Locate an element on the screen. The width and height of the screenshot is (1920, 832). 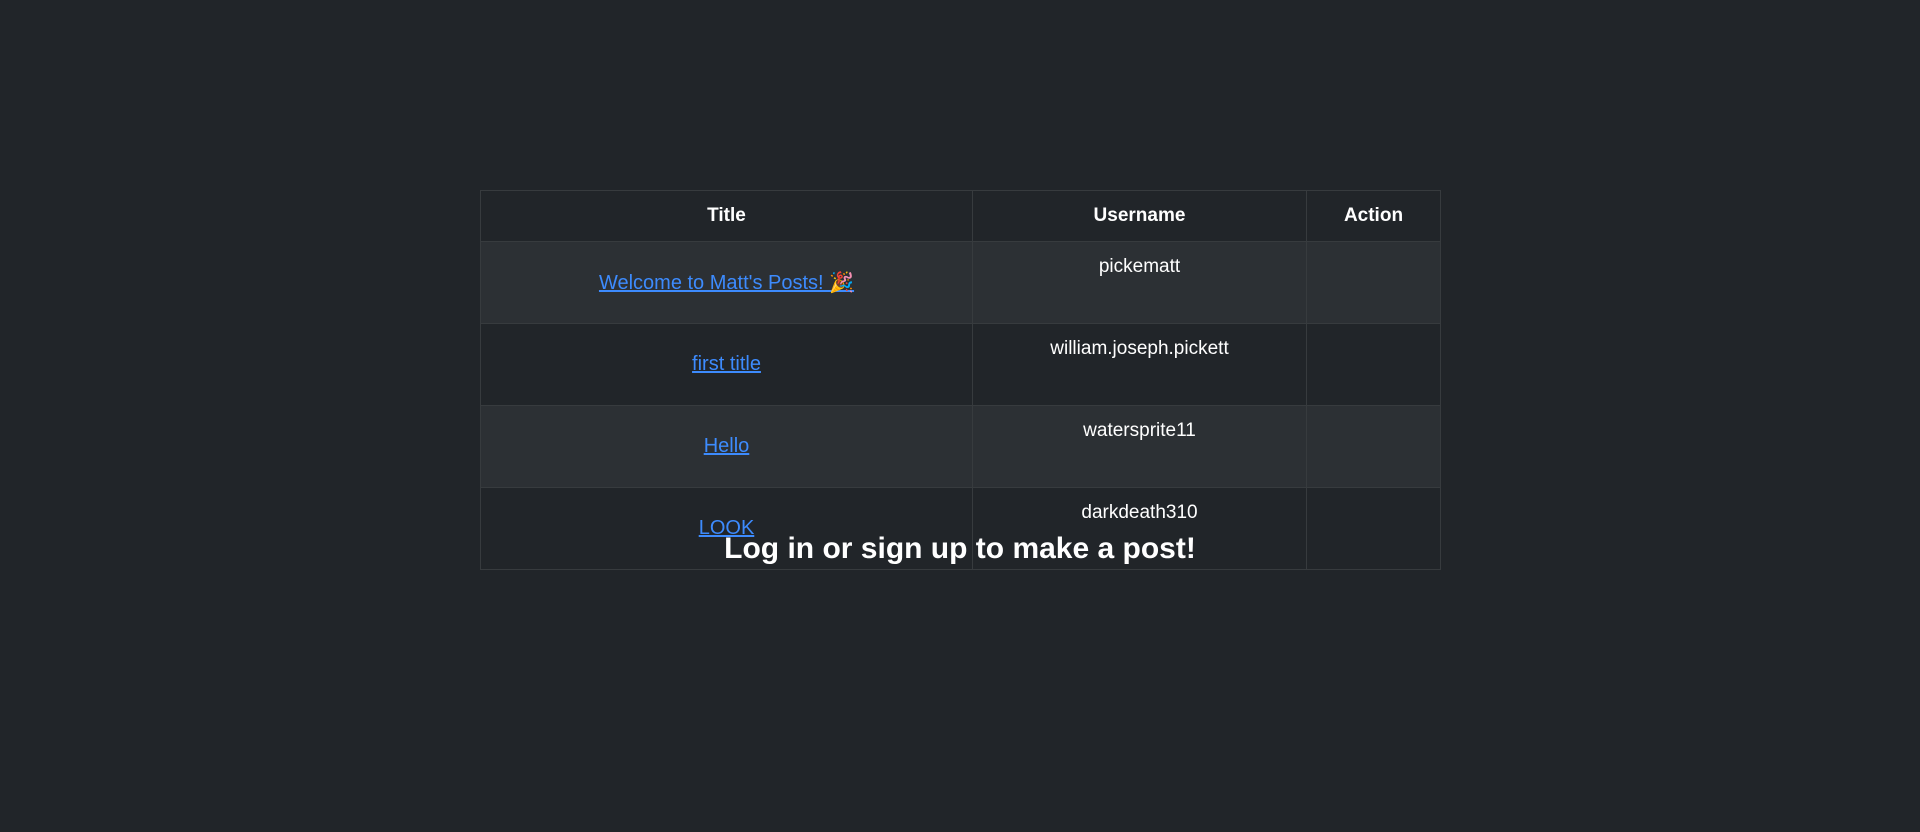
post-title-link: first title is located at coordinates (726, 364).